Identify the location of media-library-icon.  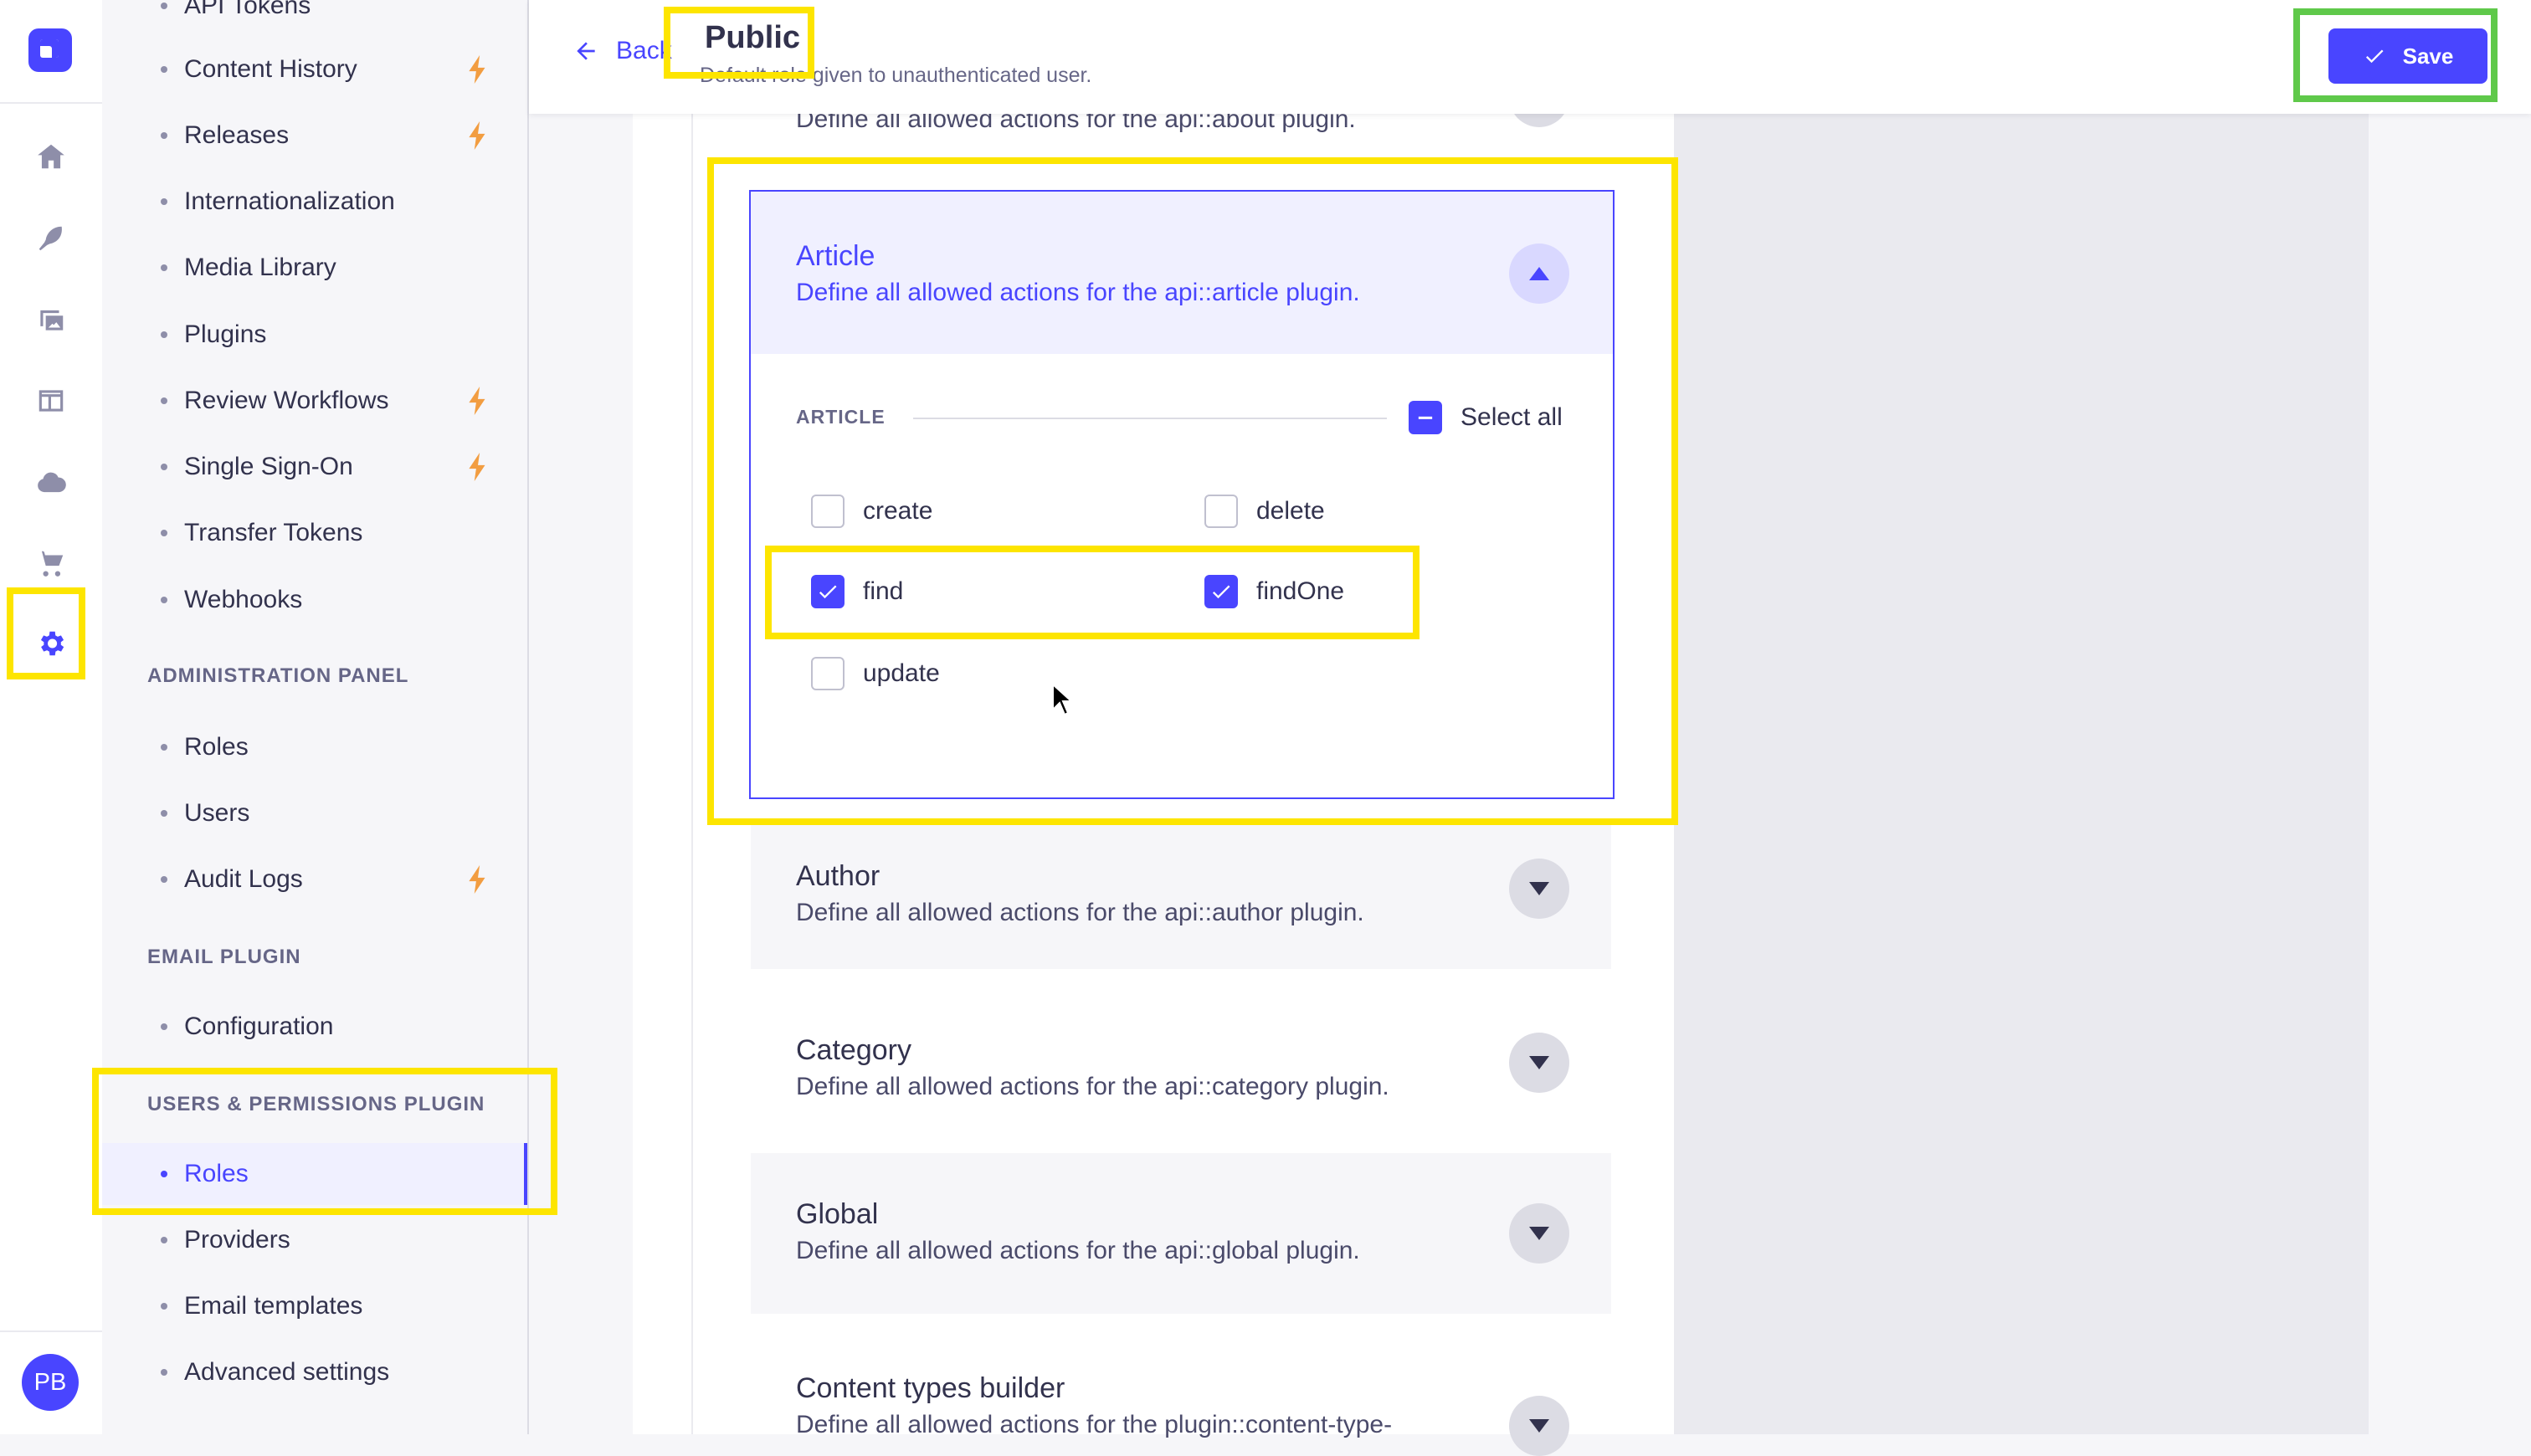
(51, 320).